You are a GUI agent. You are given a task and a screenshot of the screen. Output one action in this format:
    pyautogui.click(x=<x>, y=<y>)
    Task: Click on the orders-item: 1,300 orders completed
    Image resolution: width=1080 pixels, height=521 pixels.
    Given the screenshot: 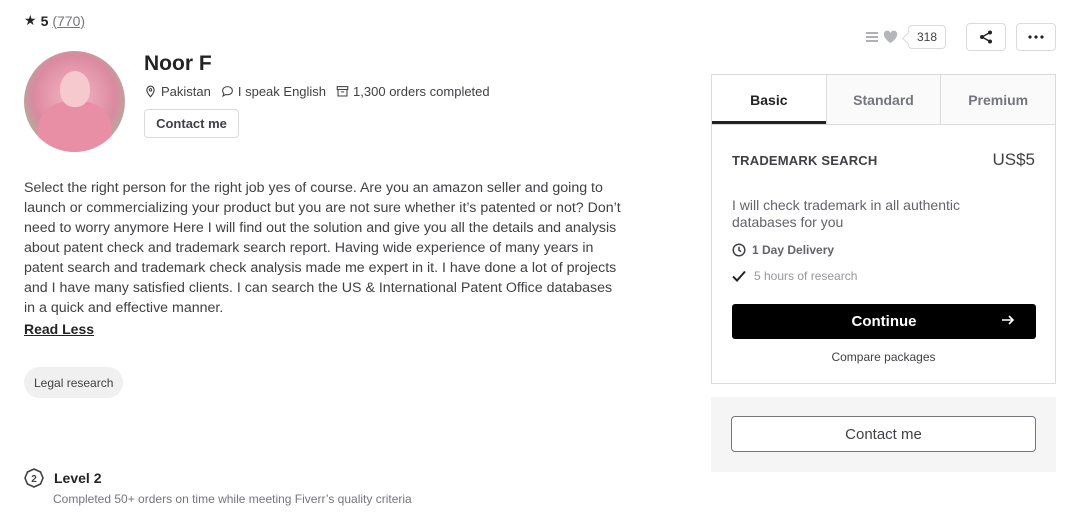 What is the action you would take?
    pyautogui.click(x=413, y=91)
    